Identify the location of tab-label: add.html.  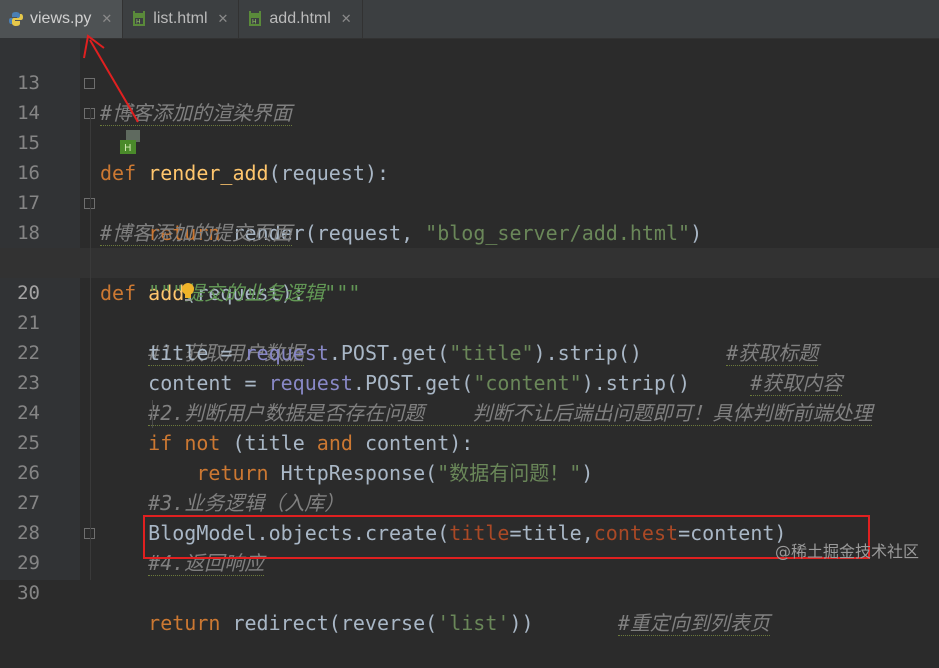
(300, 18).